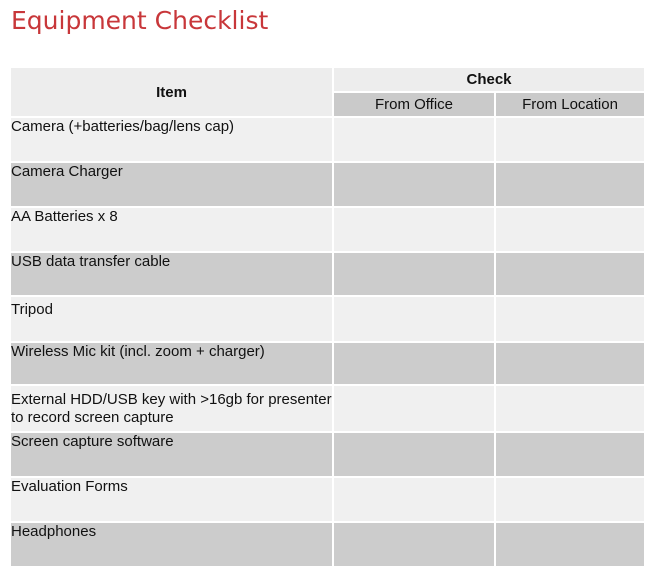 The height and width of the screenshot is (575, 652). What do you see at coordinates (171, 363) in the screenshot?
I see `item-cell: Wireless Mic kit (incl. zoom + charger)` at bounding box center [171, 363].